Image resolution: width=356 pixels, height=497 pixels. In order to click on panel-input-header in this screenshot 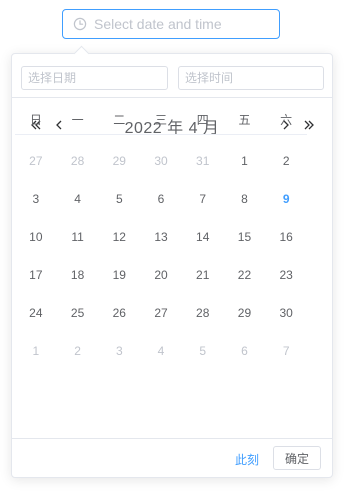, I will do `click(172, 76)`.